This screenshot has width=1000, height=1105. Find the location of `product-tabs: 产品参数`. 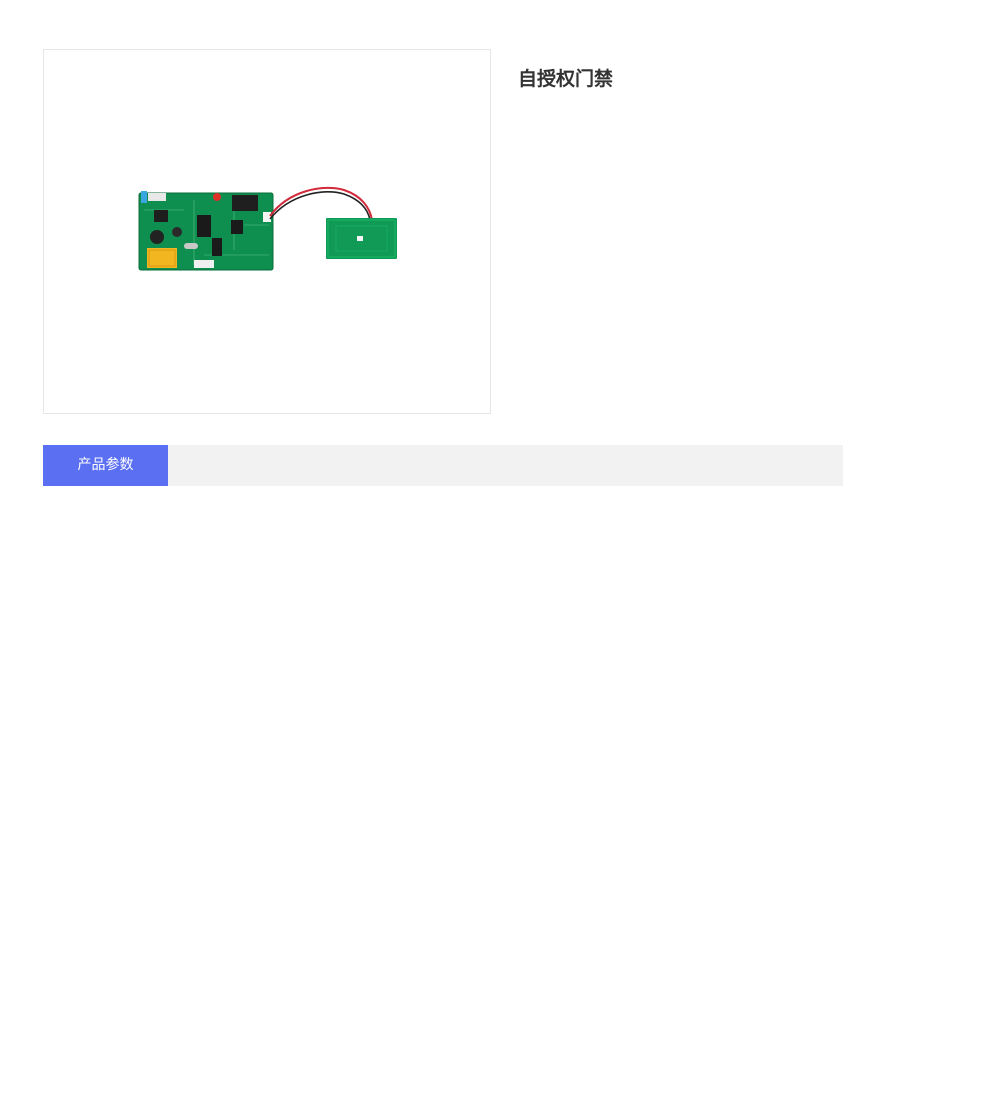

product-tabs: 产品参数 is located at coordinates (443, 465).